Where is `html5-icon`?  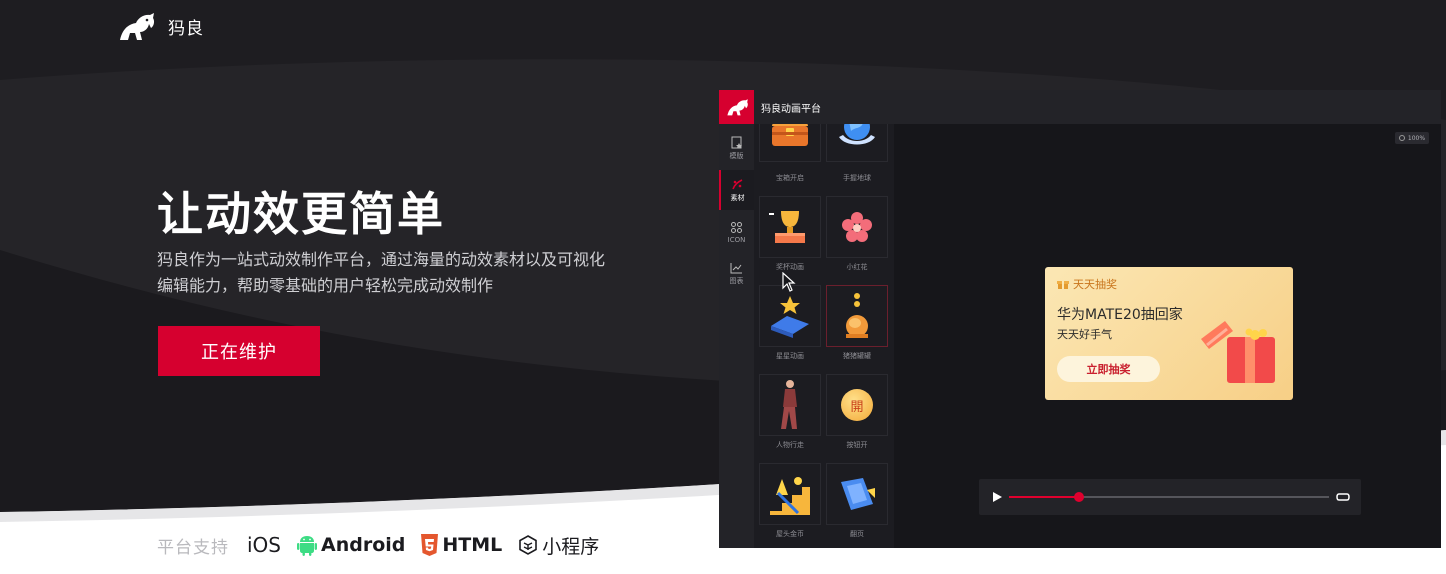
html5-icon is located at coordinates (430, 545).